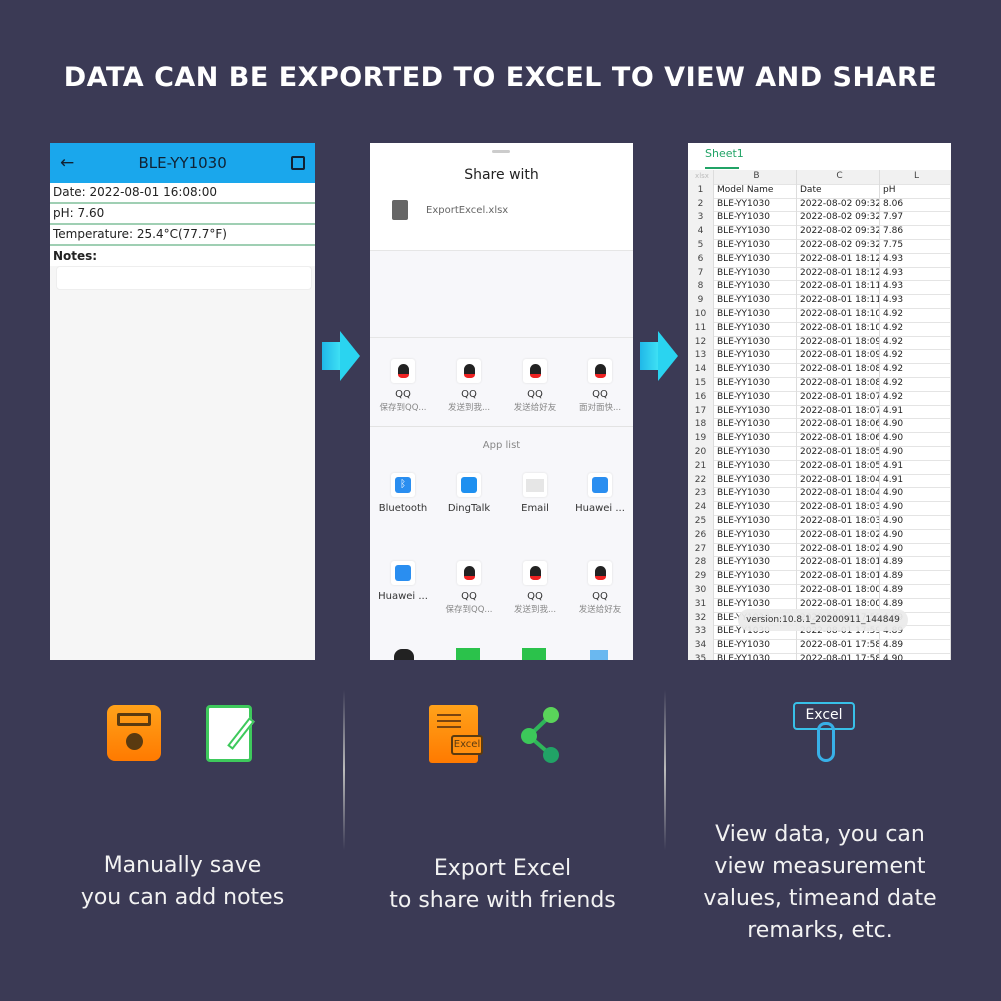  Describe the element at coordinates (915, 191) in the screenshot. I see `table-cell: pH` at that location.